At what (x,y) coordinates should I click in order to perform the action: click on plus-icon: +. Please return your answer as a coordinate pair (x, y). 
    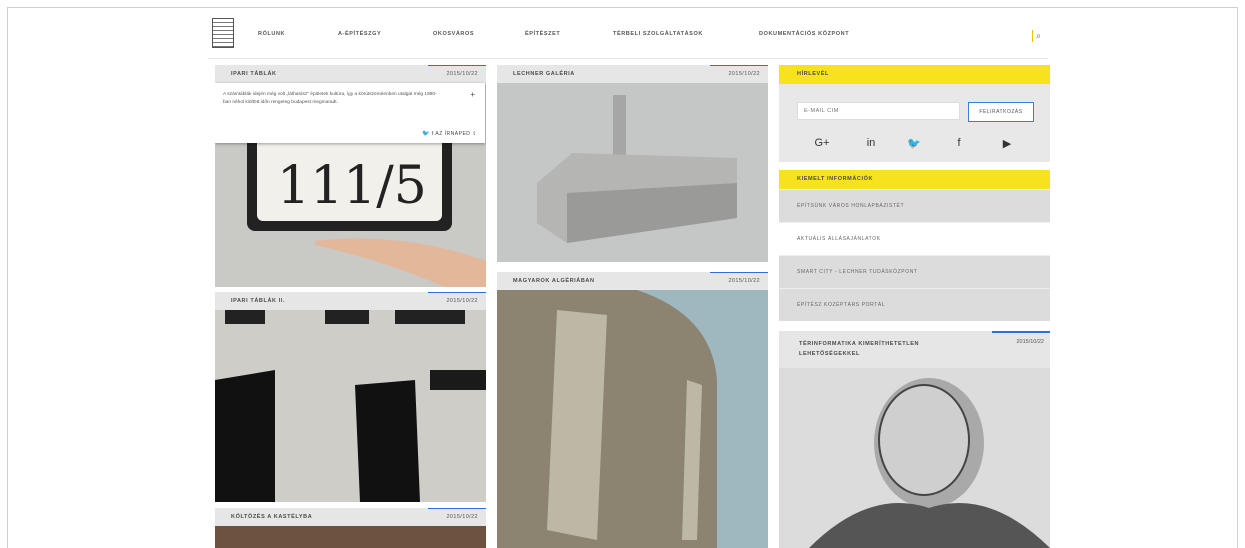
    Looking at the image, I should click on (472, 94).